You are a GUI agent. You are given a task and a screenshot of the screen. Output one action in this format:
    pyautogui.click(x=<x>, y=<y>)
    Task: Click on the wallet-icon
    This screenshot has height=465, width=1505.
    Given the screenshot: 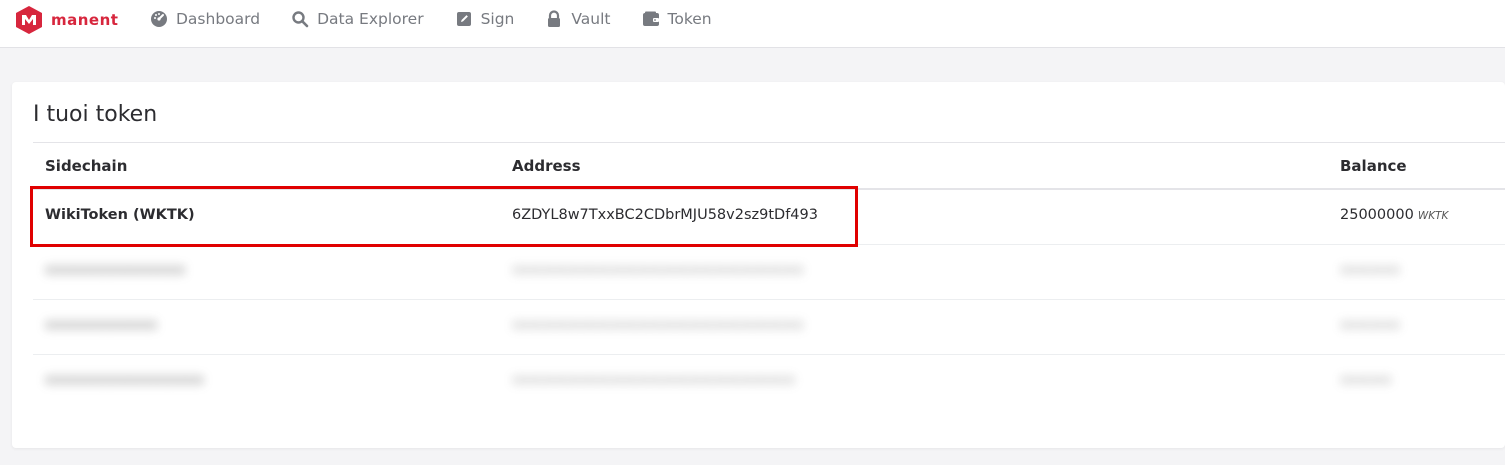 What is the action you would take?
    pyautogui.click(x=651, y=19)
    